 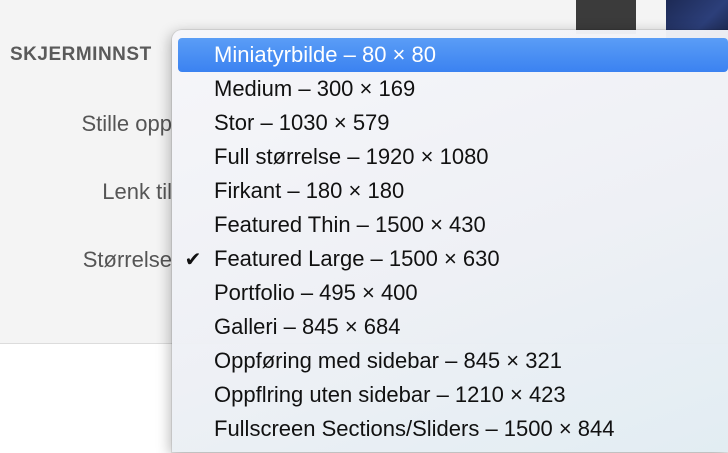 I want to click on menu-item-label: Miniatyrbilde – 80 × 80, so click(x=325, y=54).